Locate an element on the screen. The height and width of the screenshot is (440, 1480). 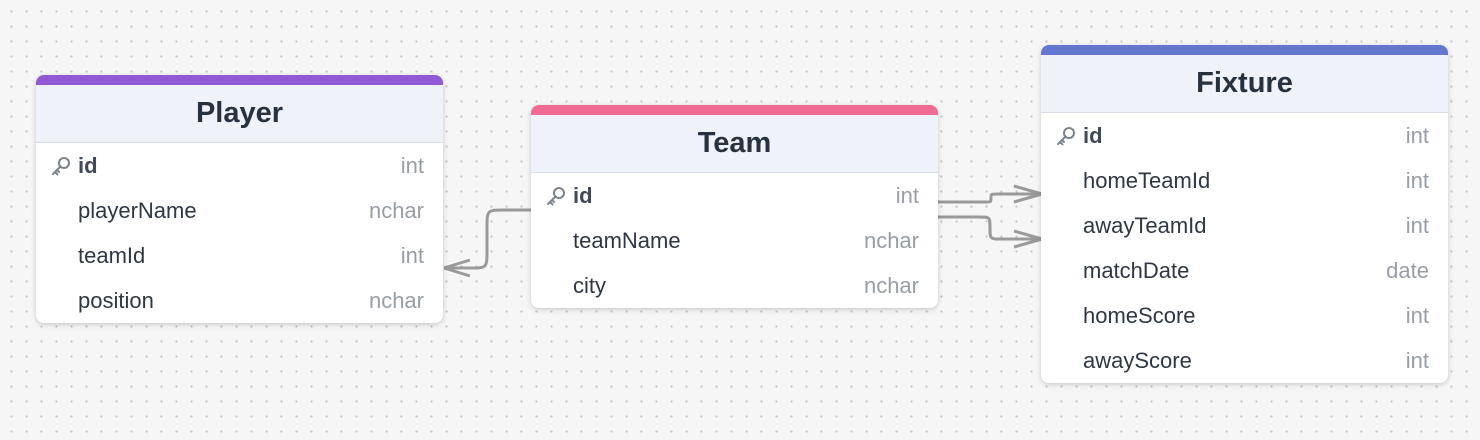
column-row-teamName: teamName nchar is located at coordinates (734, 240).